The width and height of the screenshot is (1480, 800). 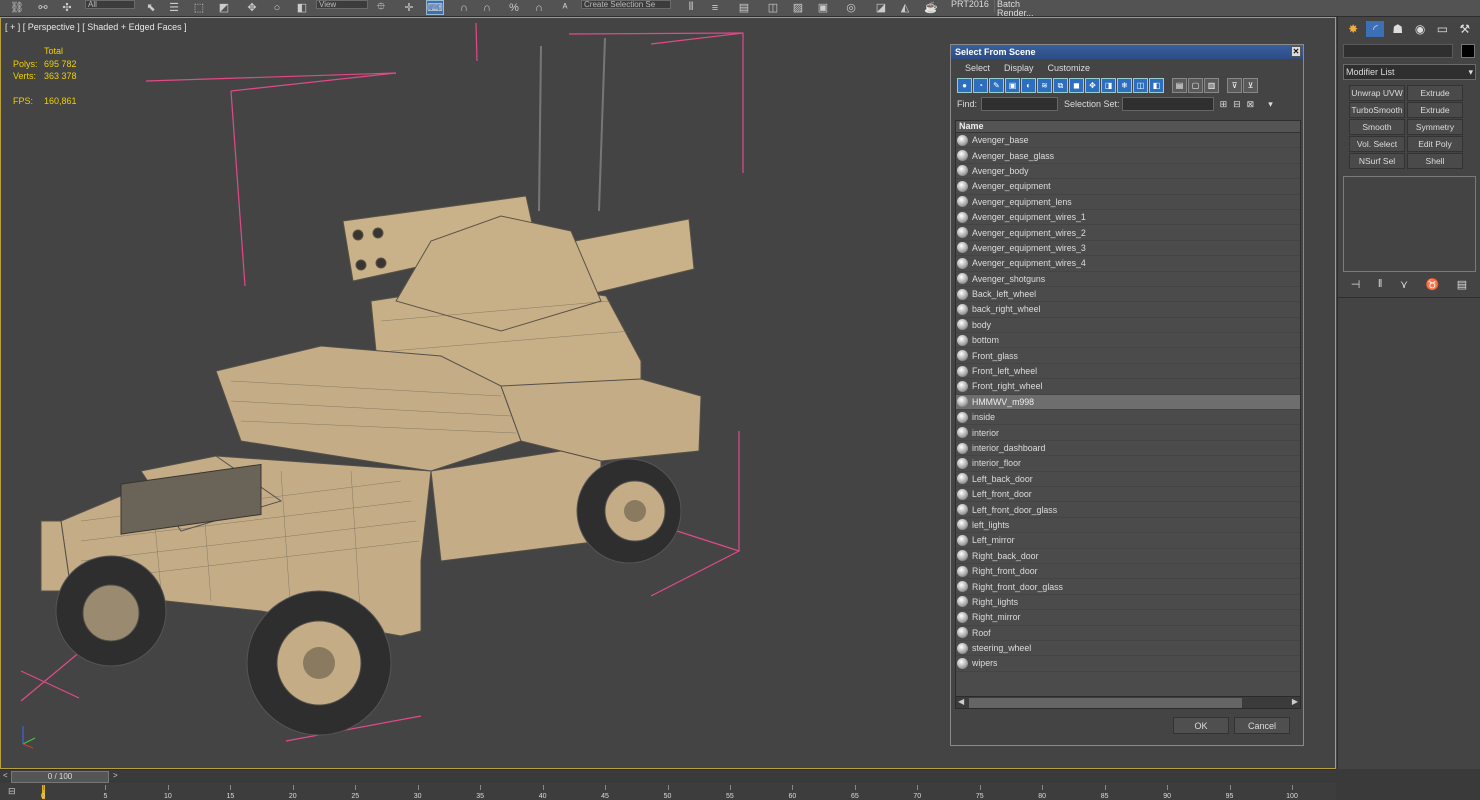 What do you see at coordinates (1140, 85) in the screenshot?
I see `display-hidden-icon: ◫` at bounding box center [1140, 85].